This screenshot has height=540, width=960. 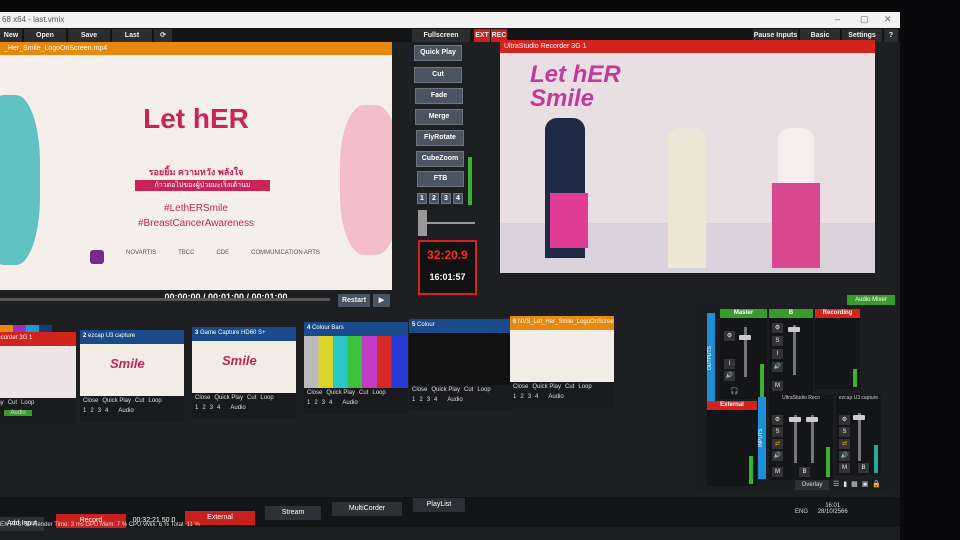 What do you see at coordinates (859, 437) in the screenshot?
I see `channel-2-fader` at bounding box center [859, 437].